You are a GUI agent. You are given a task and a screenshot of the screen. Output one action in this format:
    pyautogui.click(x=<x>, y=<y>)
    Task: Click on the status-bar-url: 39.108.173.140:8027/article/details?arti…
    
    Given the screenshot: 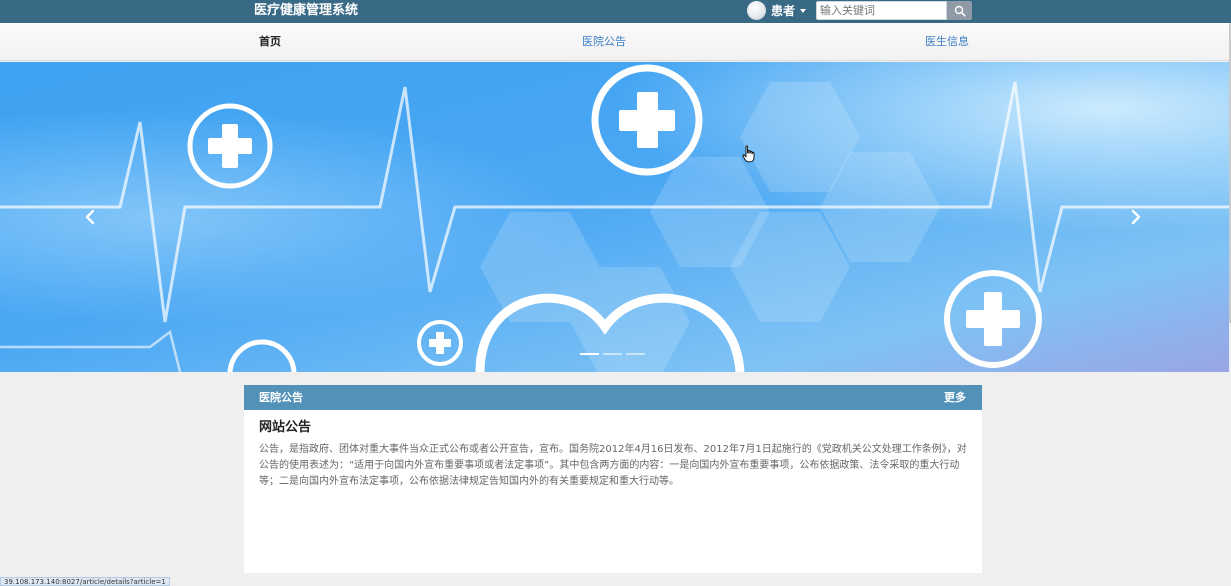 What is the action you would take?
    pyautogui.click(x=85, y=581)
    